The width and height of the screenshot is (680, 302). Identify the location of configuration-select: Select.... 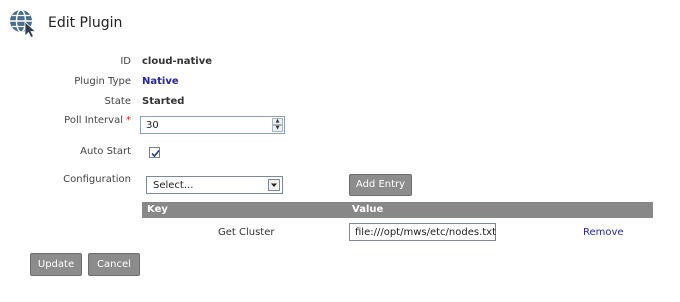
(214, 185).